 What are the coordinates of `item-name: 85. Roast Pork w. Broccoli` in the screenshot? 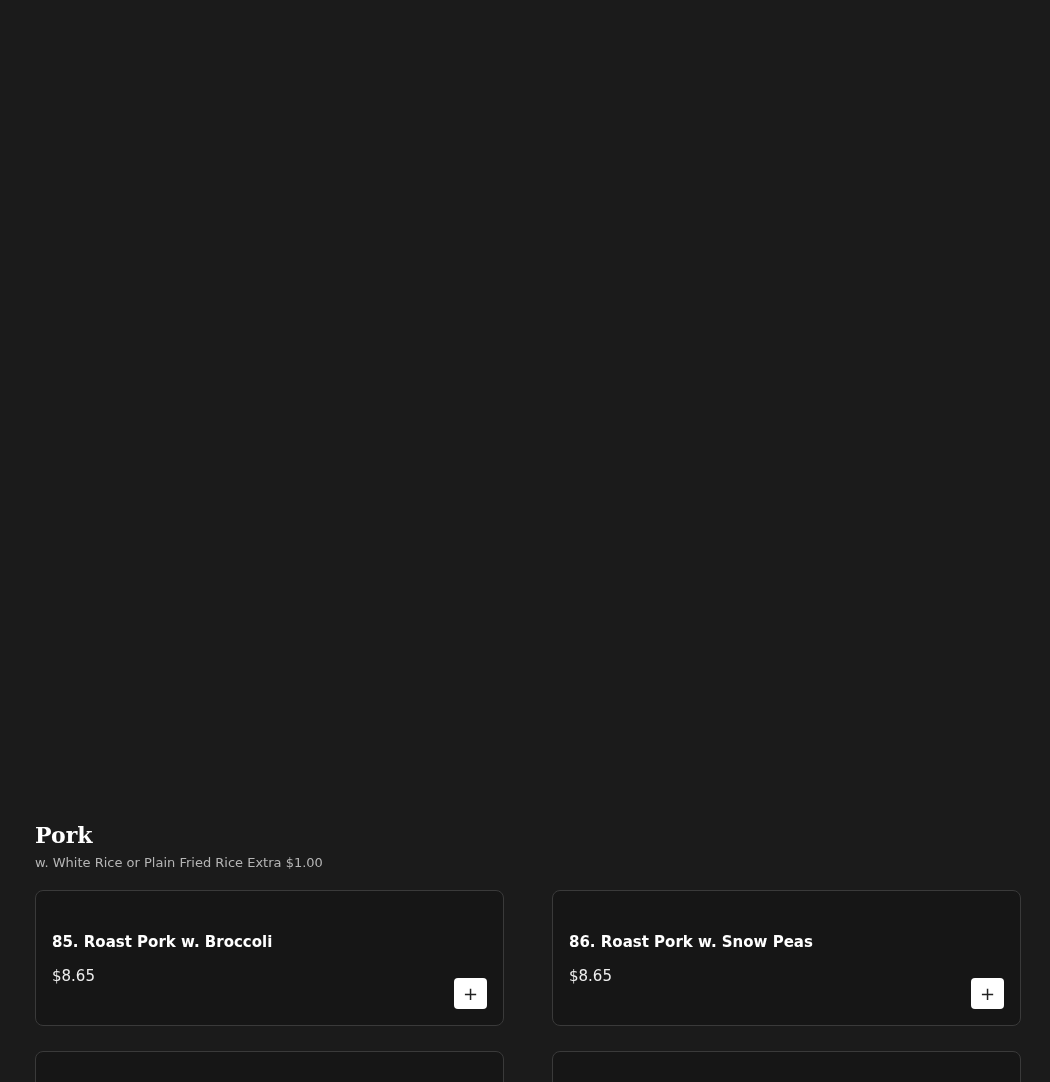 It's located at (162, 942).